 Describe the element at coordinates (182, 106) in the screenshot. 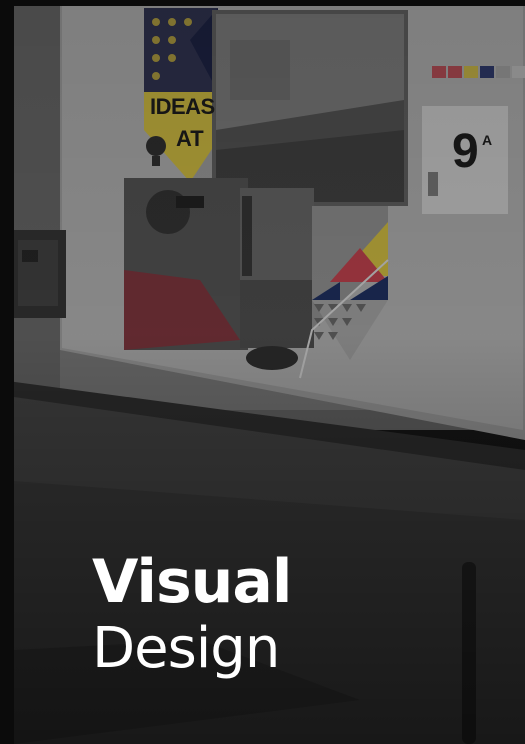

I see `poster-headline-ideas: IDEAS` at that location.